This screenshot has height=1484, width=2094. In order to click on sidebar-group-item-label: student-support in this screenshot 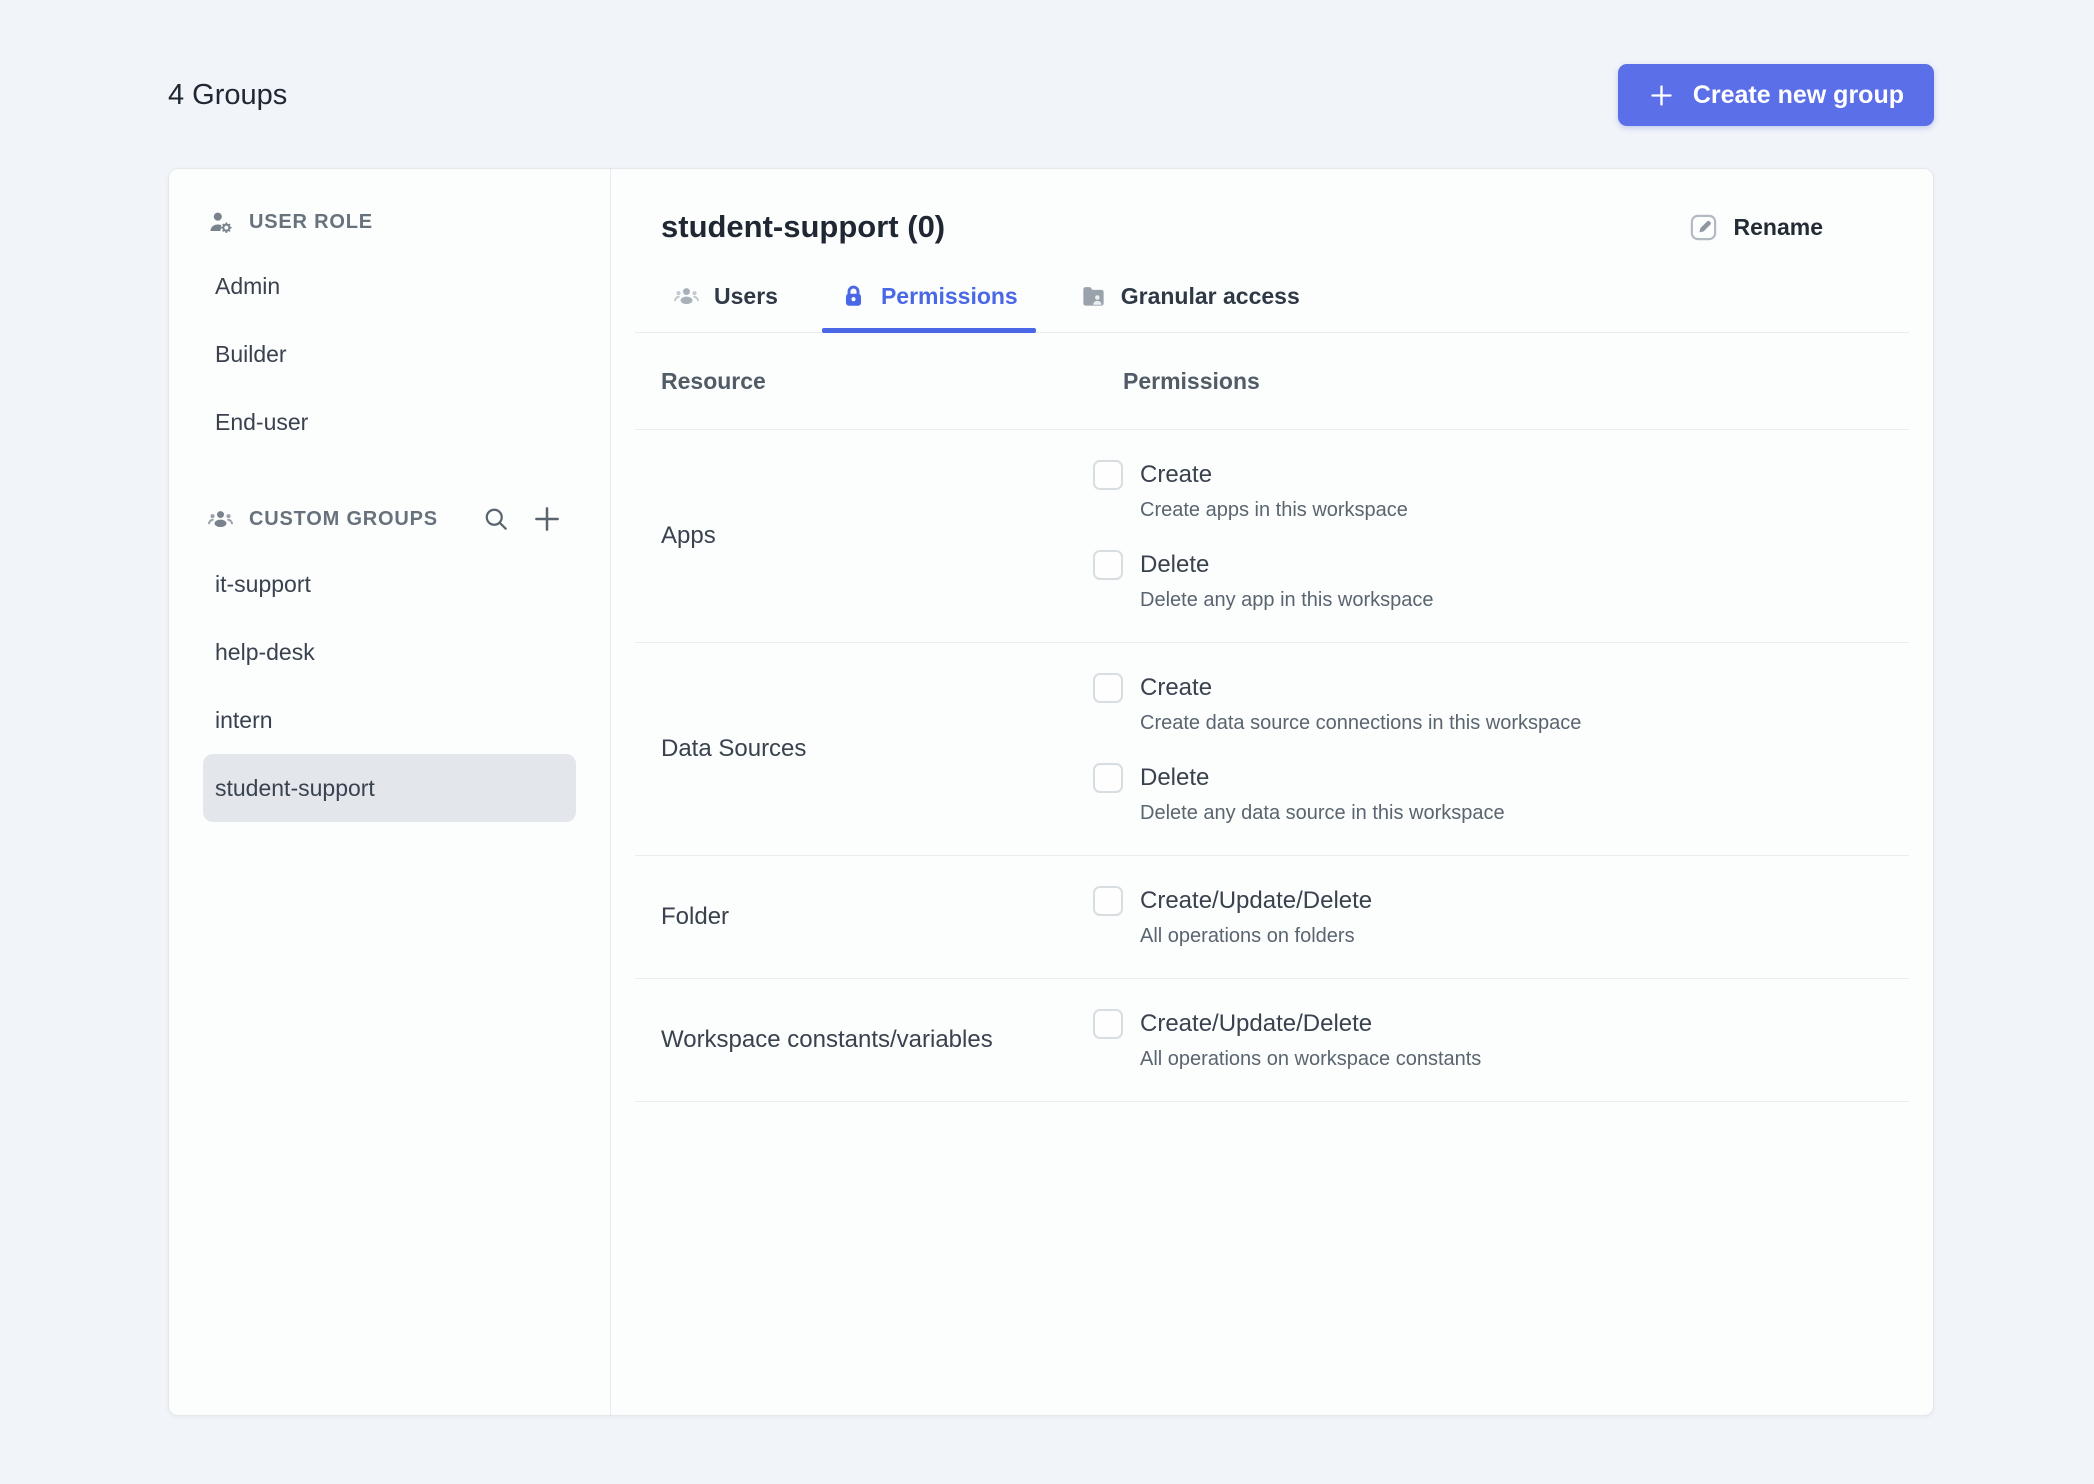, I will do `click(295, 787)`.